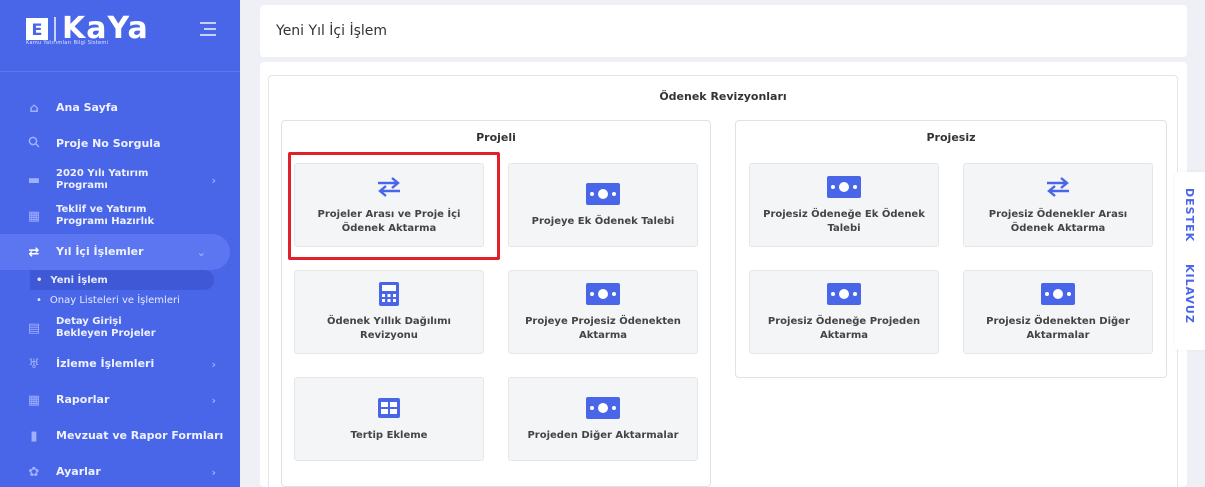 The image size is (1205, 487). Describe the element at coordinates (102, 179) in the screenshot. I see `sidebar-item-label: 2020 Yılı Yatırım Programı` at that location.